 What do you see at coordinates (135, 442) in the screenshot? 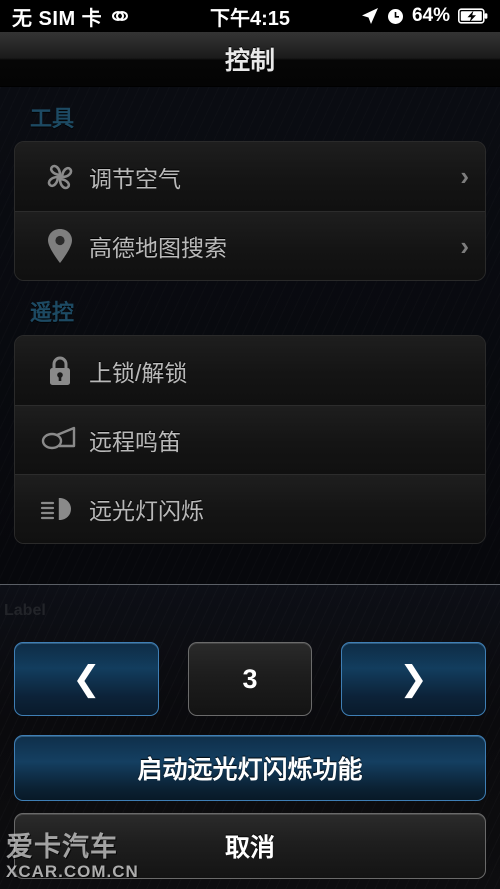
I see `row-label: 远程鸣笛` at bounding box center [135, 442].